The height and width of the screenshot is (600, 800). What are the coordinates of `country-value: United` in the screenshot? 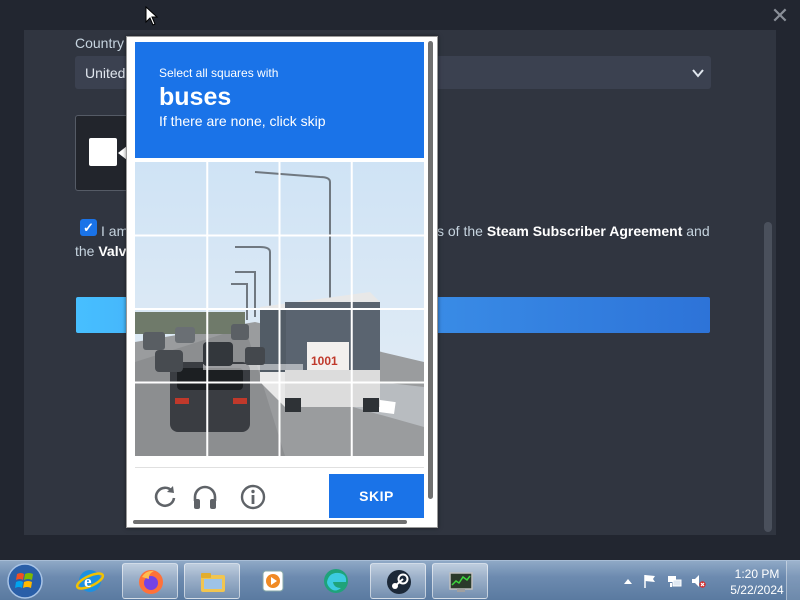 It's located at (105, 73).